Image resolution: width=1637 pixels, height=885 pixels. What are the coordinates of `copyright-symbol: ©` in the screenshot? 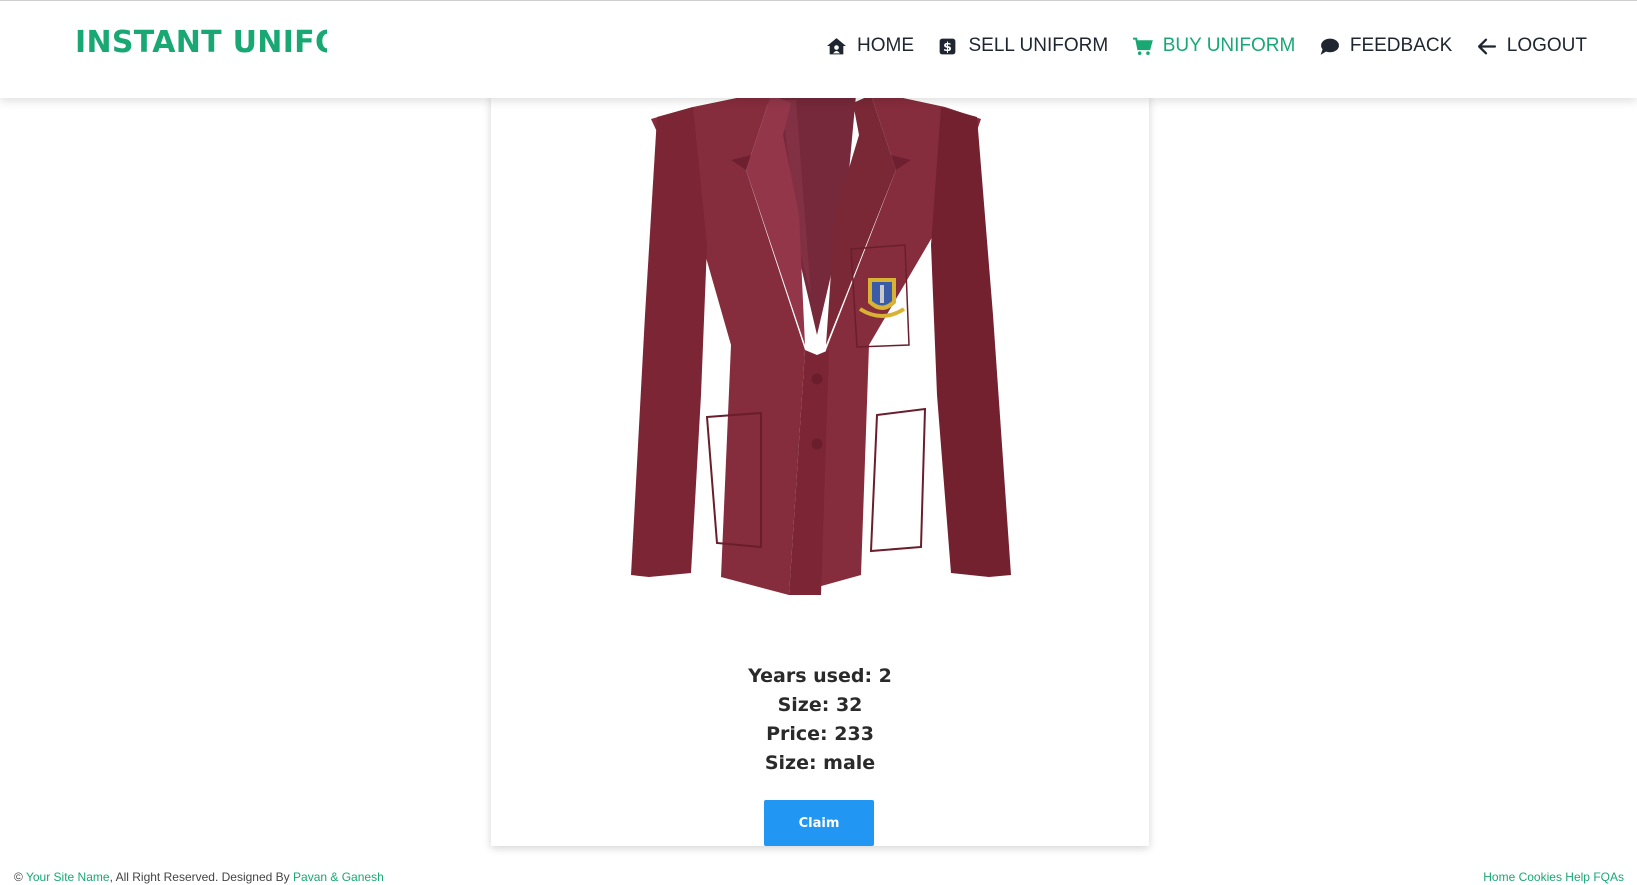 It's located at (18, 877).